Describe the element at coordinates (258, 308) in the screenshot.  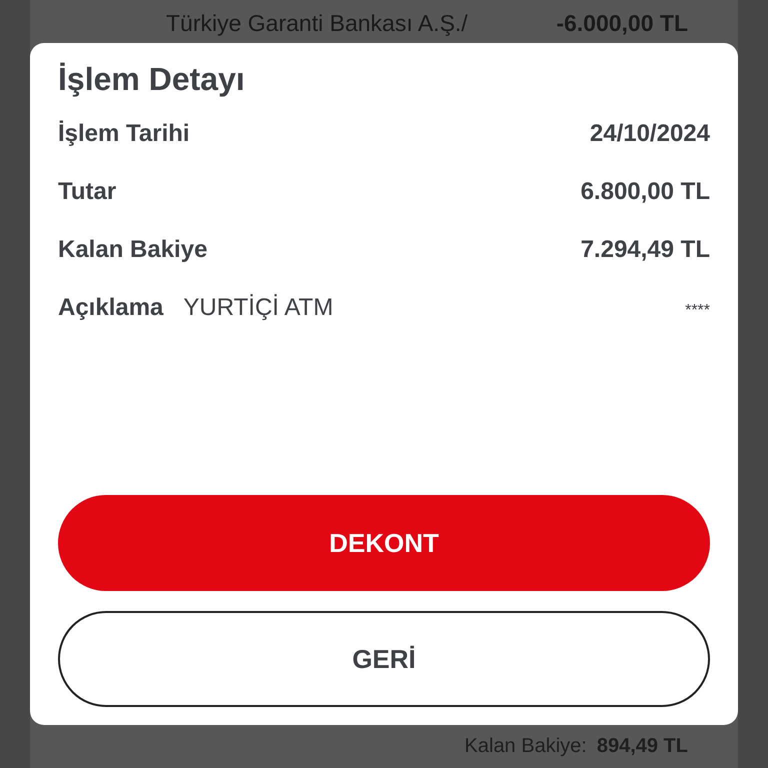
I see `description-text: YURTİÇİ ATM` at that location.